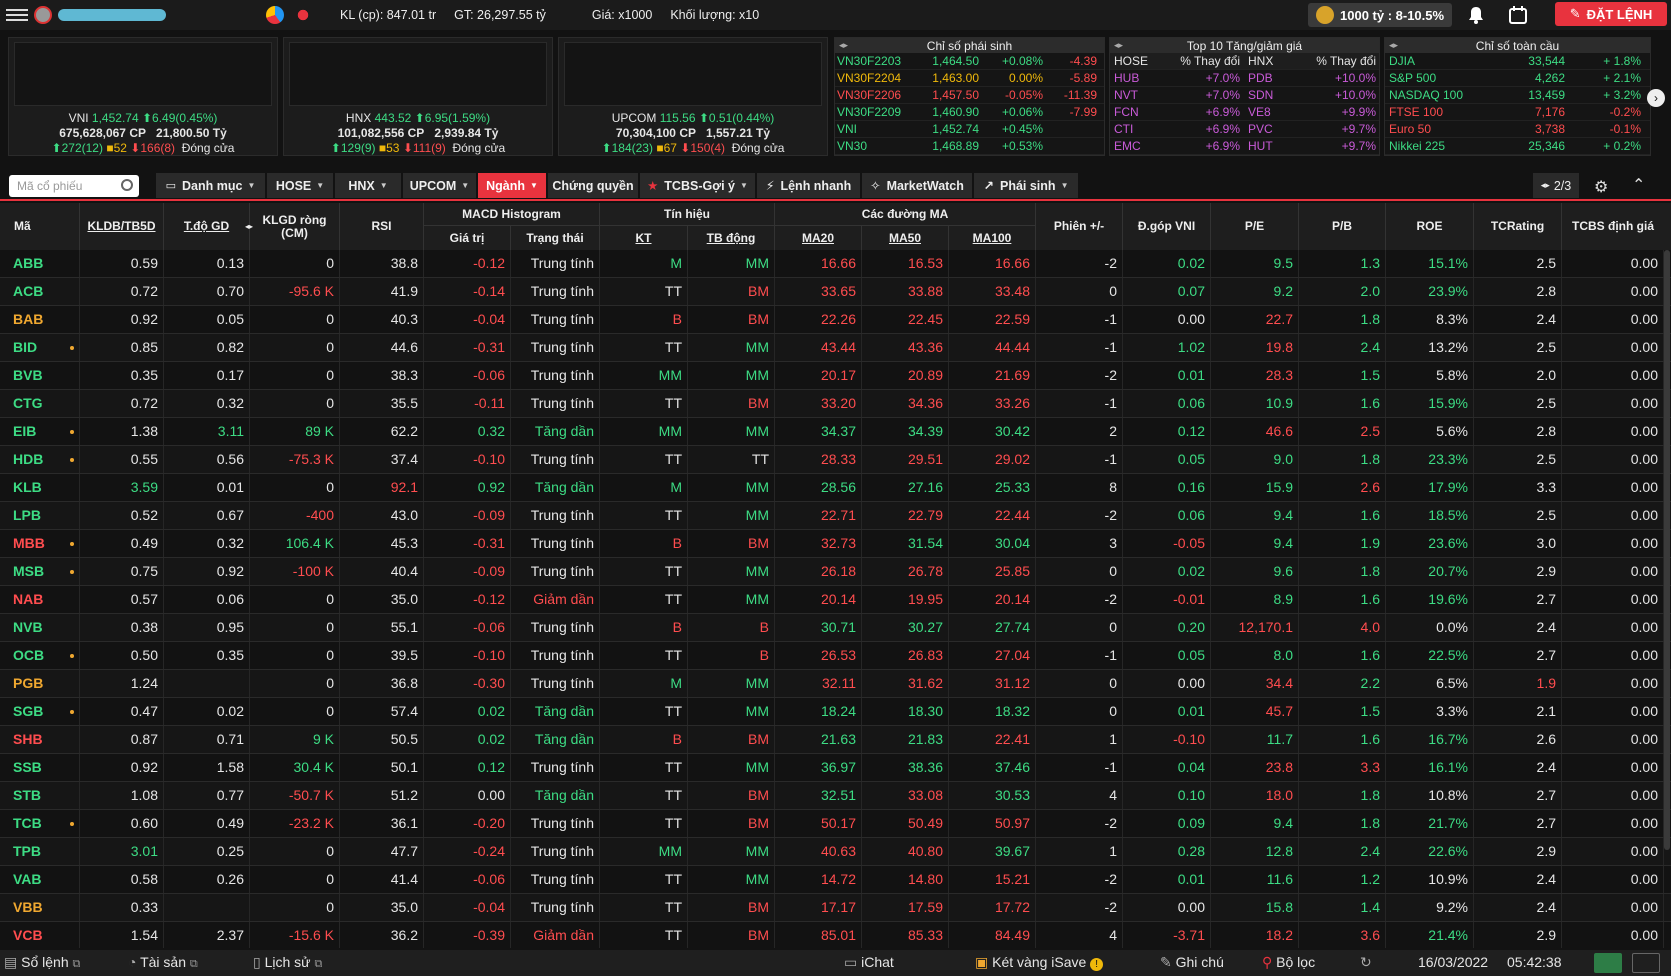 The image size is (1671, 976). I want to click on scrollbar, so click(1667, 550).